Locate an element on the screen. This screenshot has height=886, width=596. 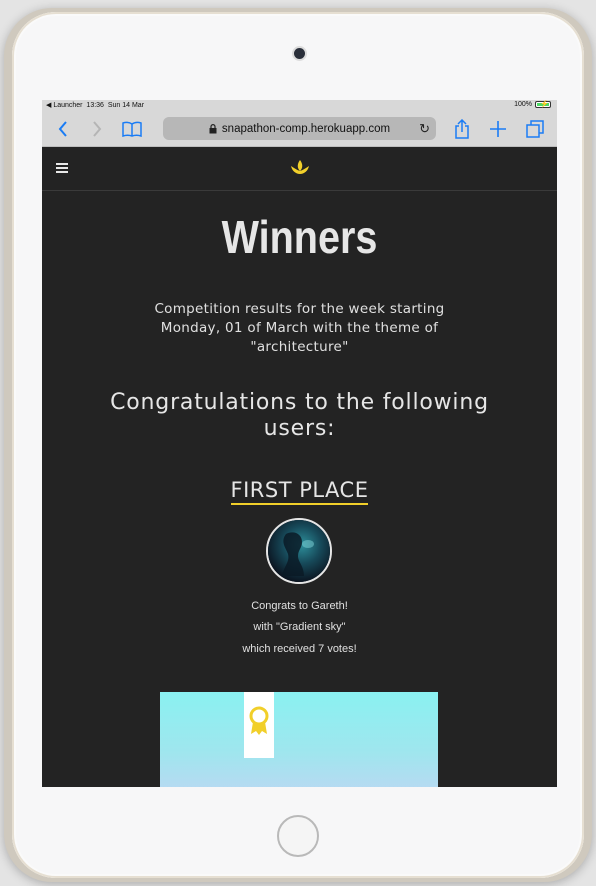
book-icon is located at coordinates (132, 129).